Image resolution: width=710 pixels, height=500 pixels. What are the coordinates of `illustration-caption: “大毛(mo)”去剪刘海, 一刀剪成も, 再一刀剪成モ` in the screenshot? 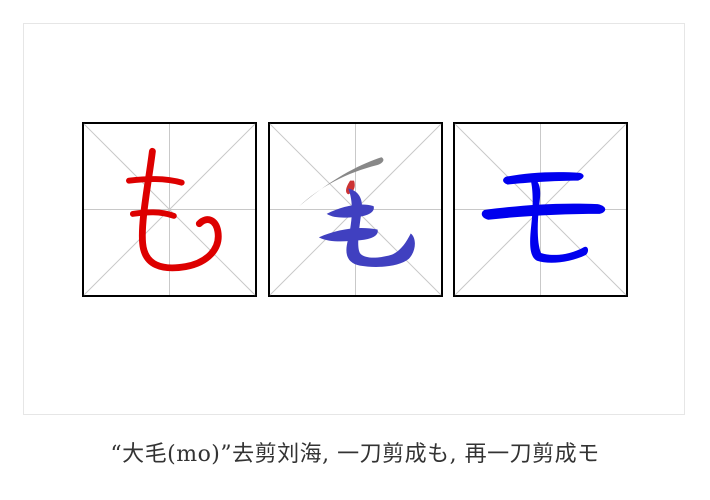 It's located at (355, 454).